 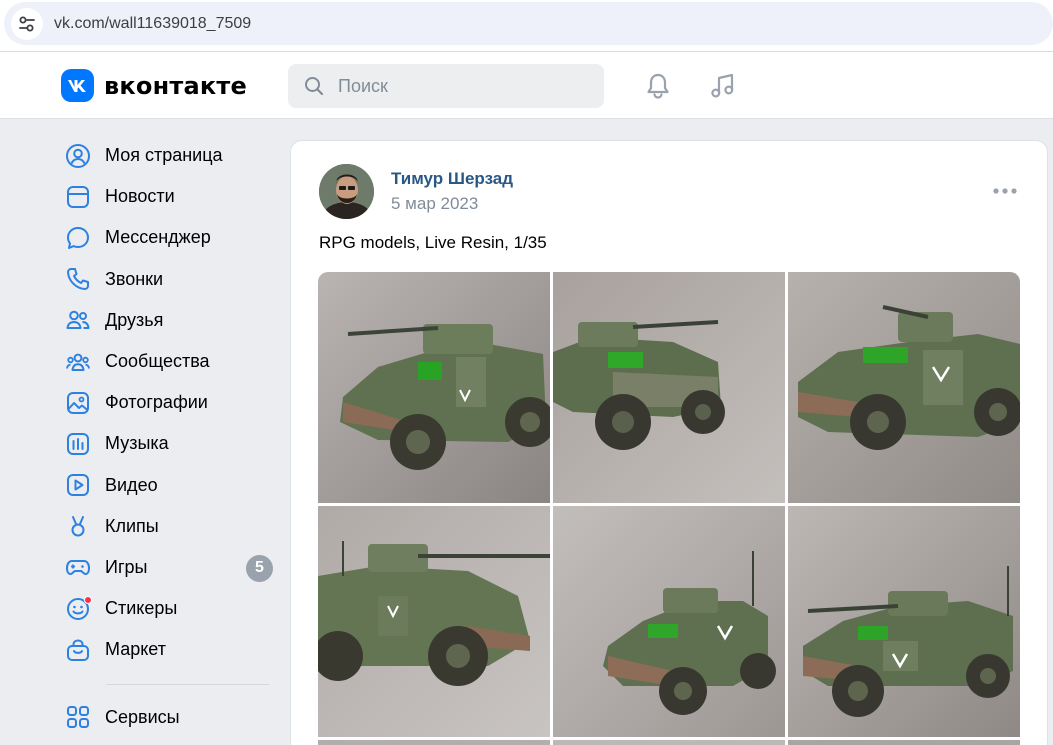 I want to click on sidebar-divider, so click(x=187, y=685).